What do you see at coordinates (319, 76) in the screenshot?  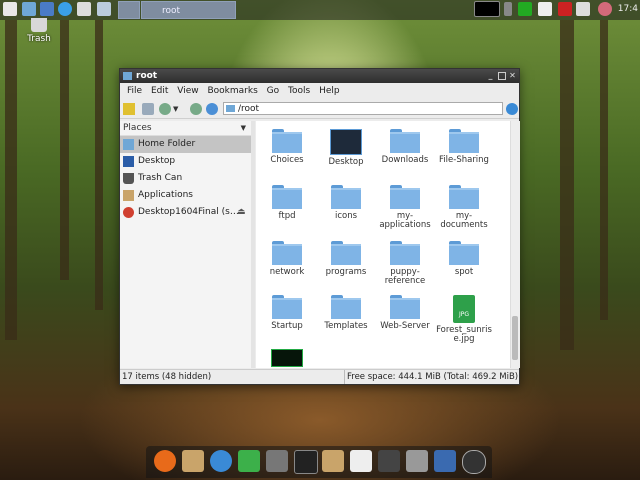 I see `window-titlebar: root _ ✕` at bounding box center [319, 76].